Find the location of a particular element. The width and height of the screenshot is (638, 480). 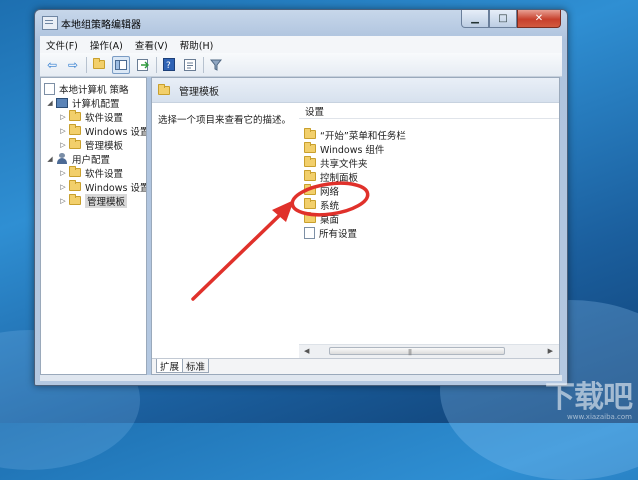

show-hide-tree-button is located at coordinates (121, 64).